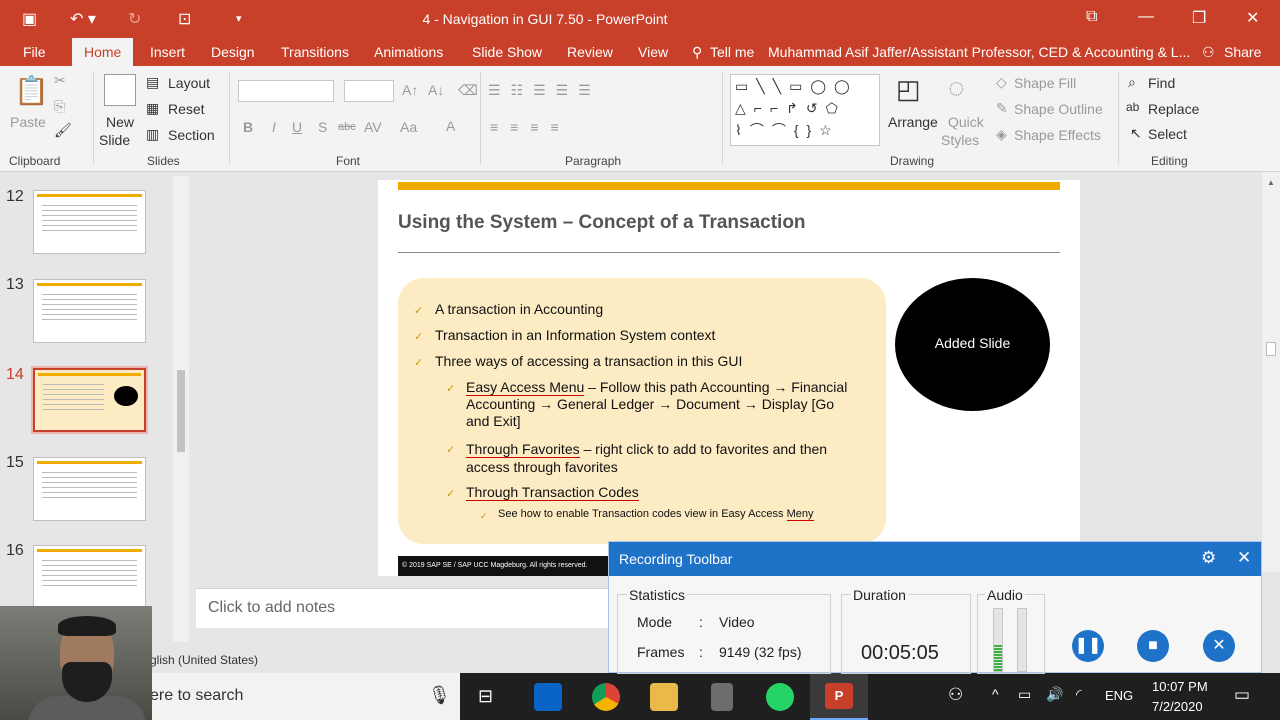 Image resolution: width=1280 pixels, height=720 pixels. What do you see at coordinates (373, 127) in the screenshot?
I see `character-spacing-button: AV` at bounding box center [373, 127].